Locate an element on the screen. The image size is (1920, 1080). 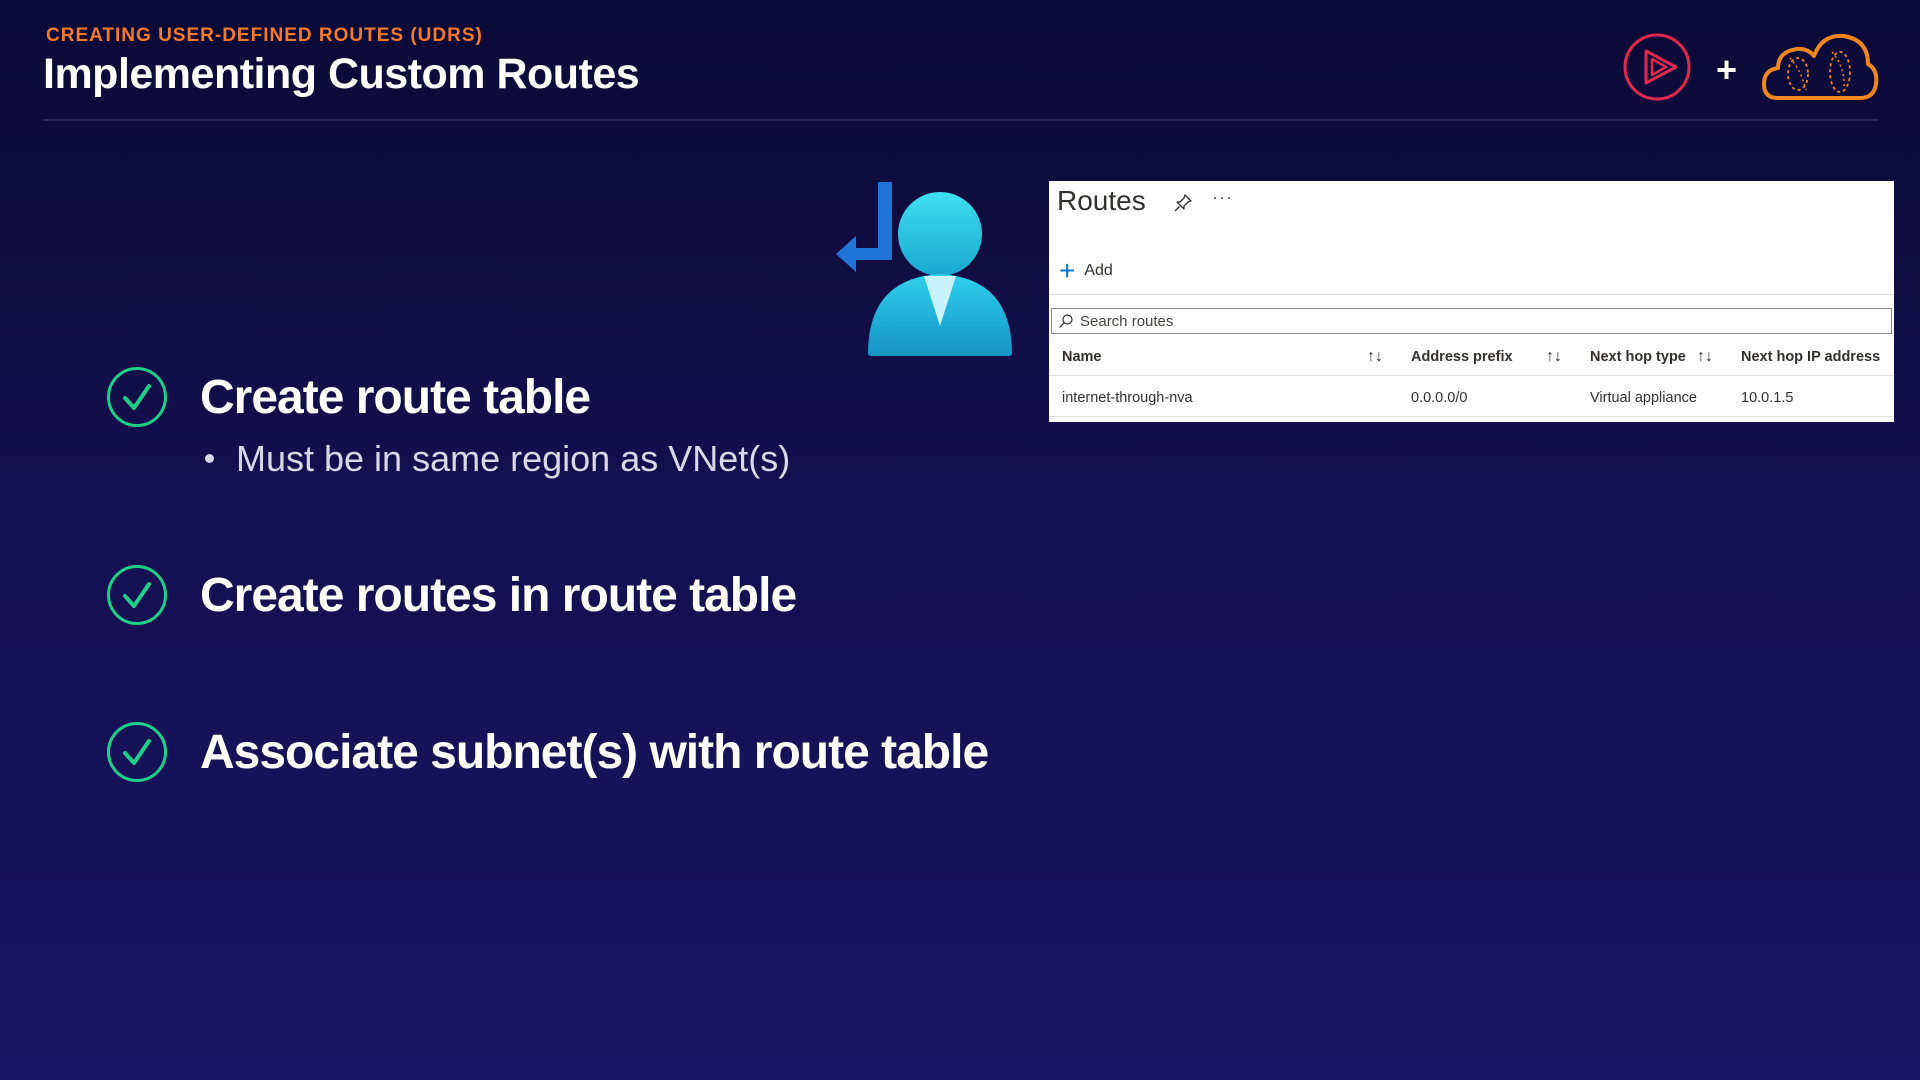
step-create-route-table: Create route table is located at coordinates (348, 397).